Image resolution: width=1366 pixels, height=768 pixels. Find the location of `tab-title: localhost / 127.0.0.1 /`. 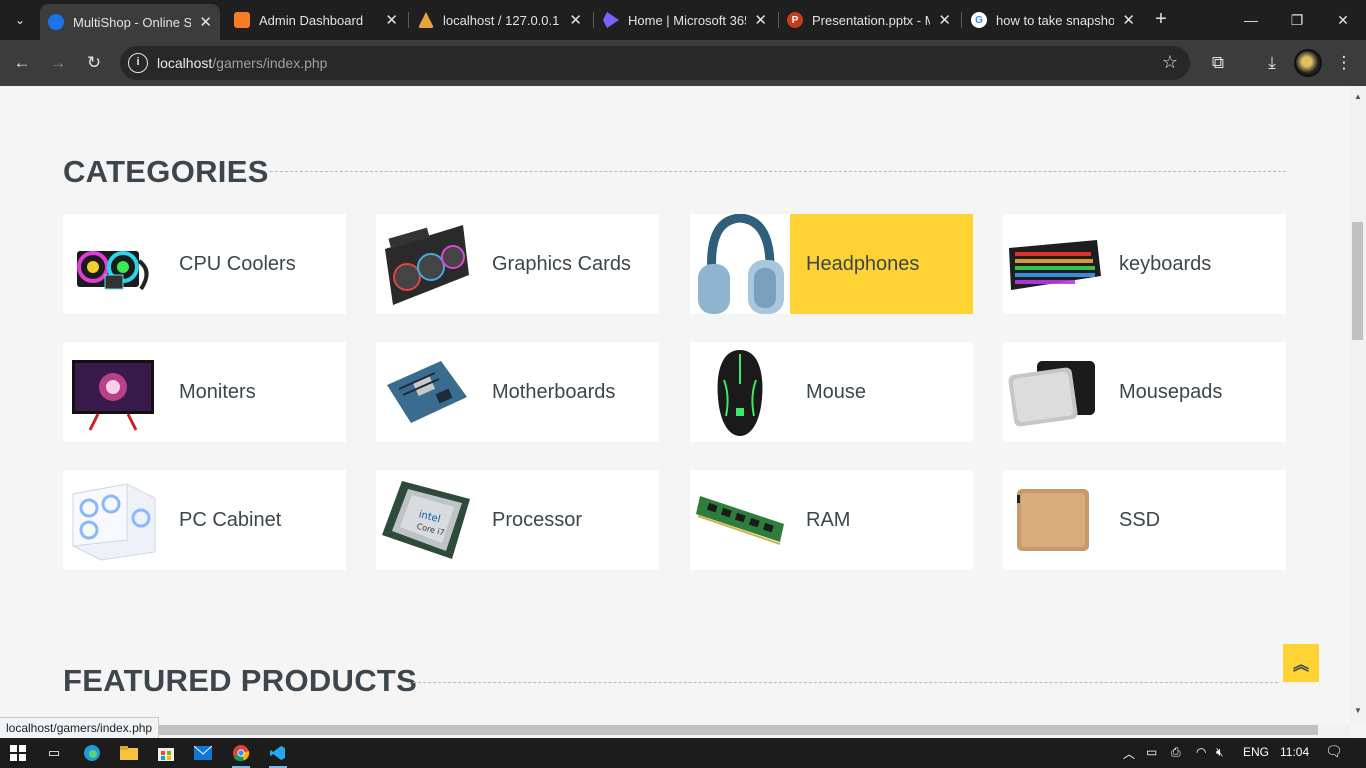

tab-title: localhost / 127.0.0.1 / is located at coordinates (502, 20).